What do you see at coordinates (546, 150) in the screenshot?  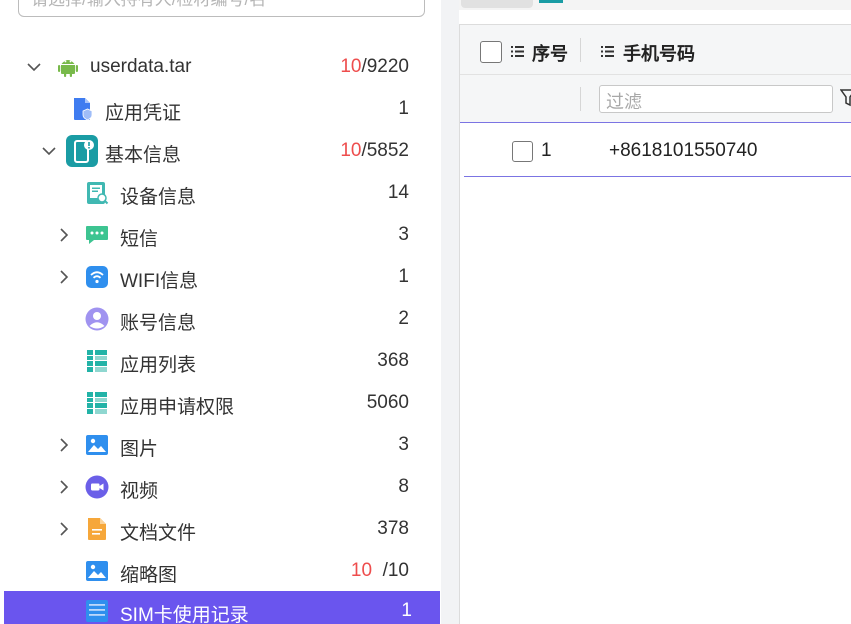 I see `row-index: 1` at bounding box center [546, 150].